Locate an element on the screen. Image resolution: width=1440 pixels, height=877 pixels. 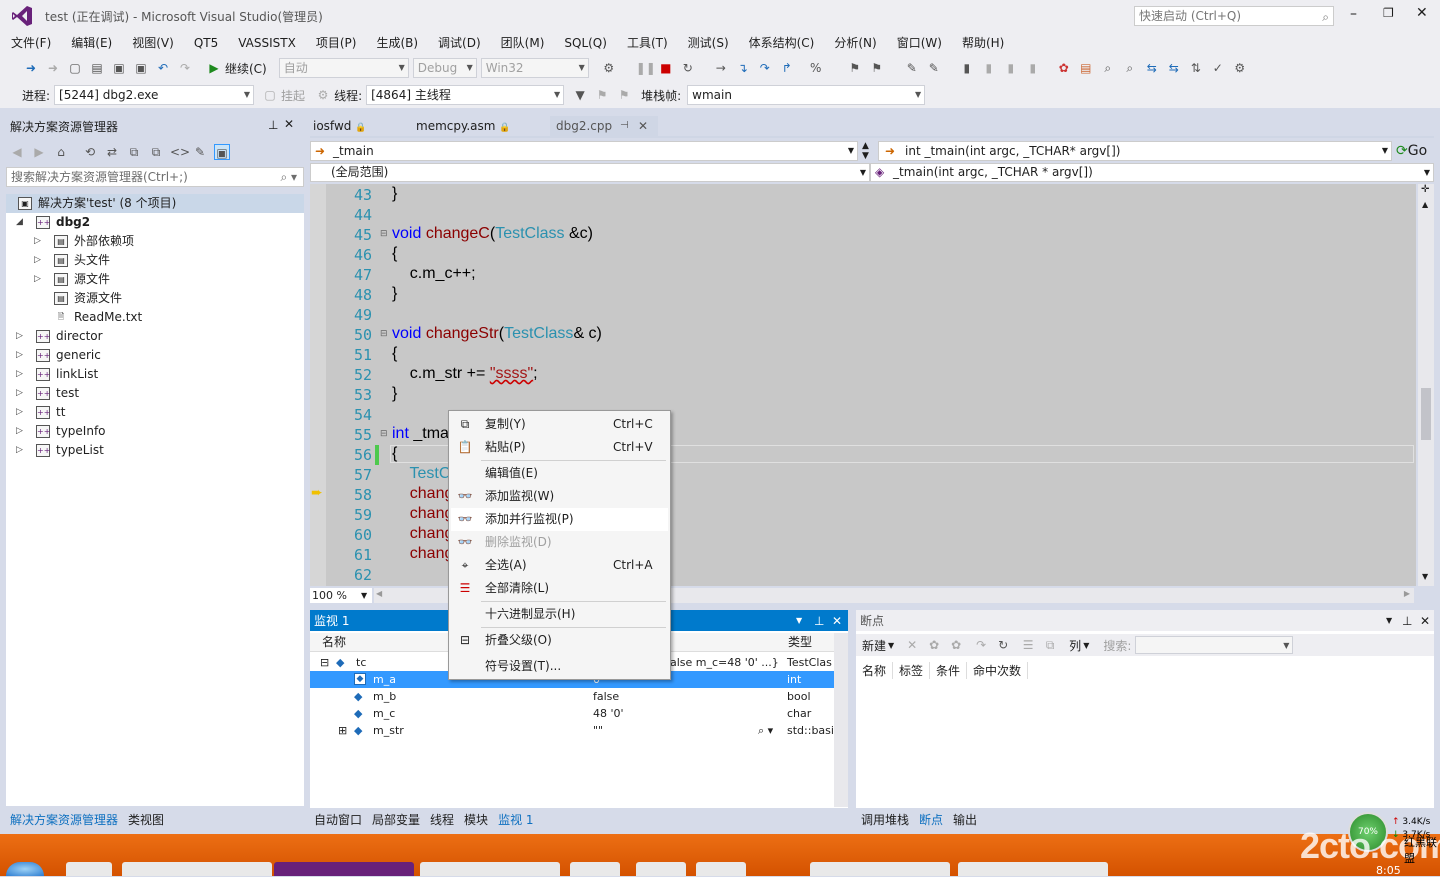
tab-modules: 模块 is located at coordinates (476, 819).